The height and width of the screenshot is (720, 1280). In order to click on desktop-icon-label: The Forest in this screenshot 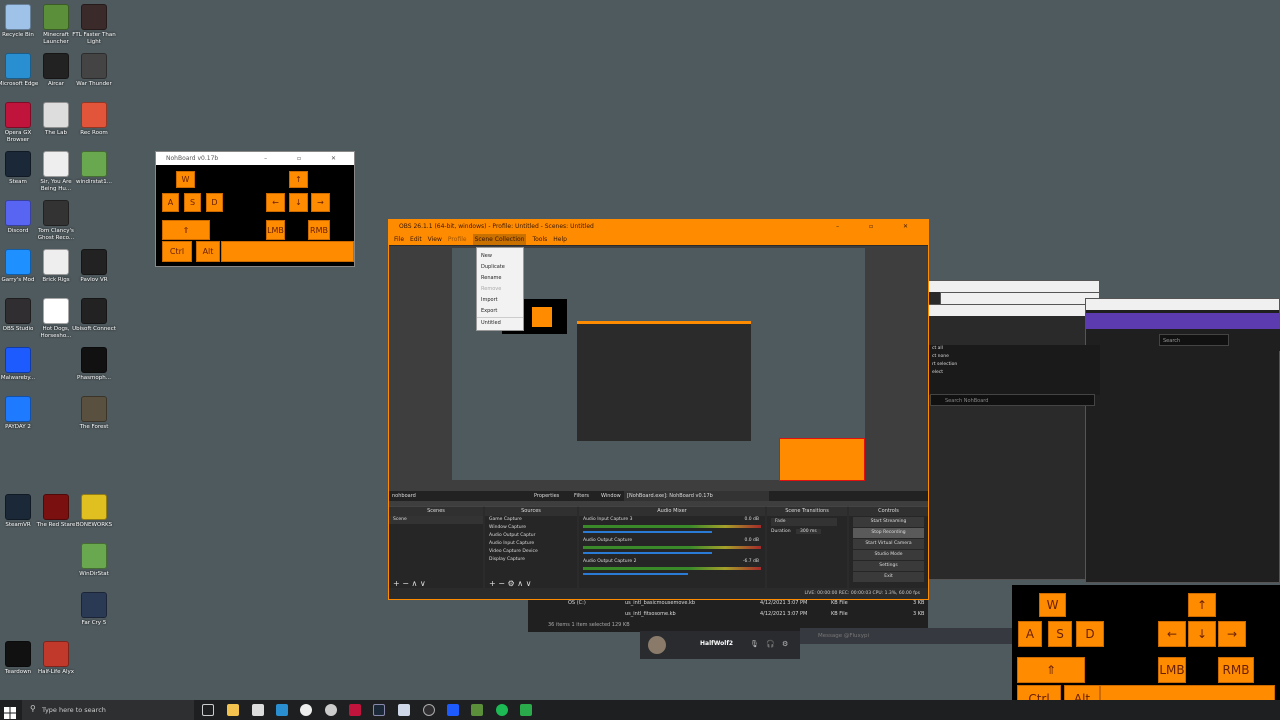, I will do `click(94, 427)`.